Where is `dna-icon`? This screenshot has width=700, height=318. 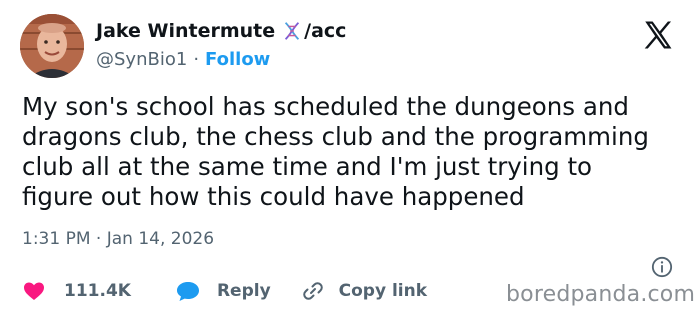 dna-icon is located at coordinates (292, 31).